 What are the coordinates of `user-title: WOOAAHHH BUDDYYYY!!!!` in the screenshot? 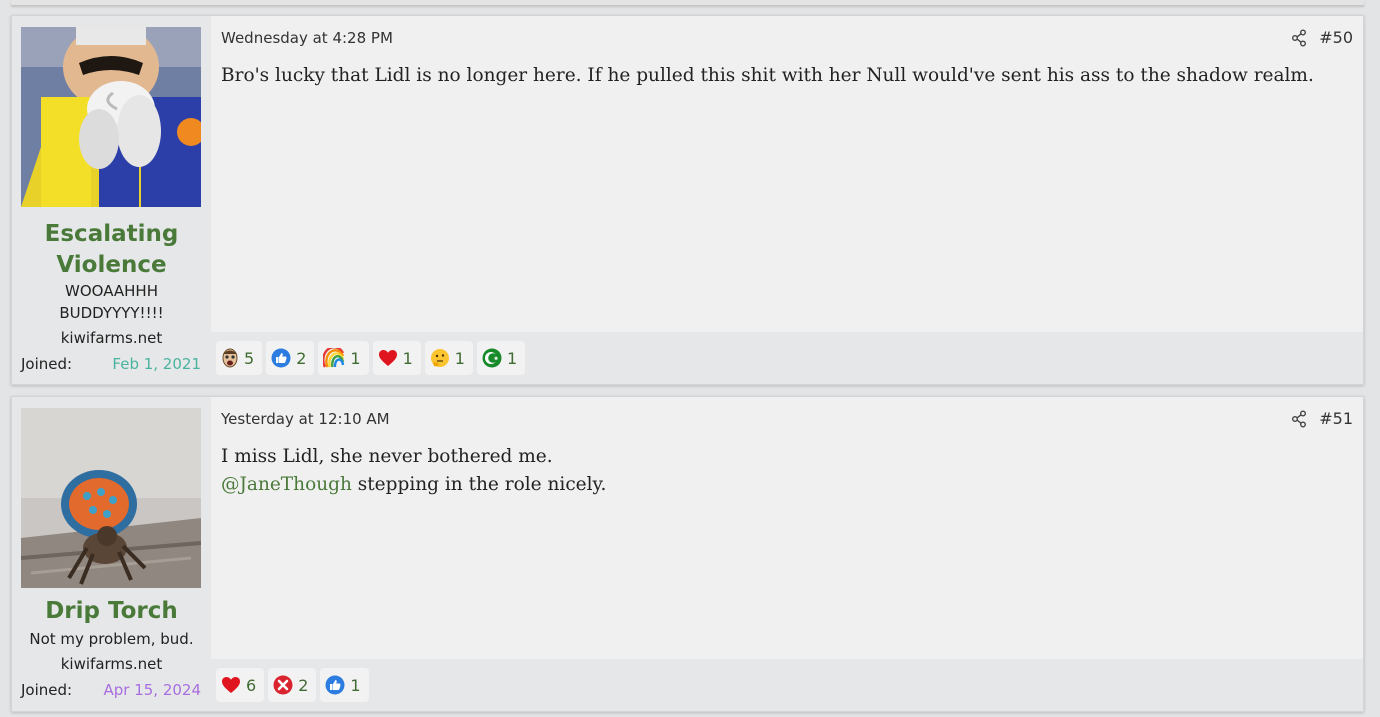 It's located at (111, 302).